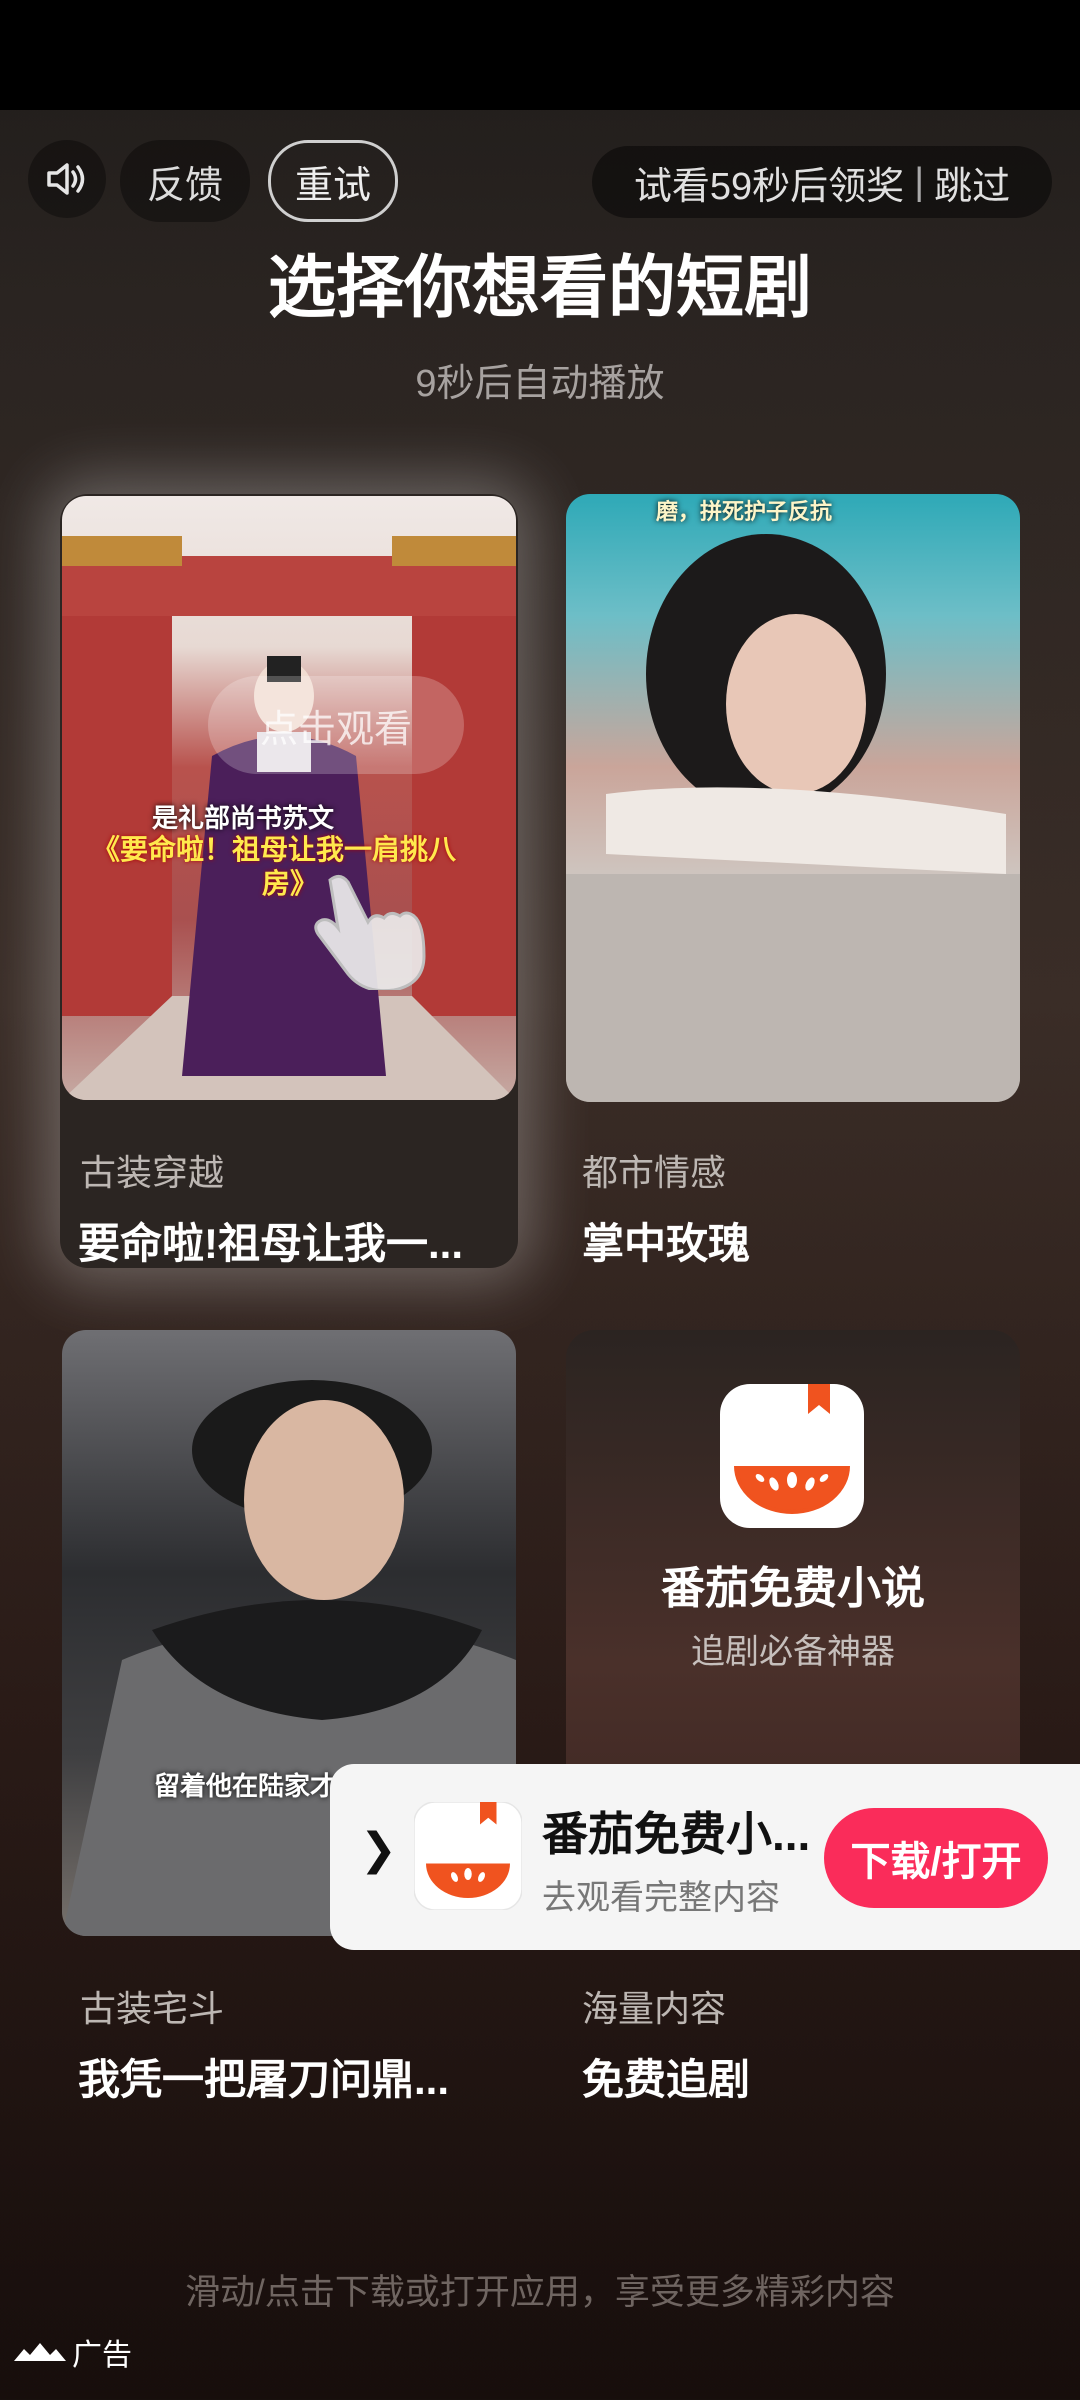 The image size is (1080, 2400). Describe the element at coordinates (769, 186) in the screenshot. I see `reward-countdown-text: 试看59秒后领奖` at that location.